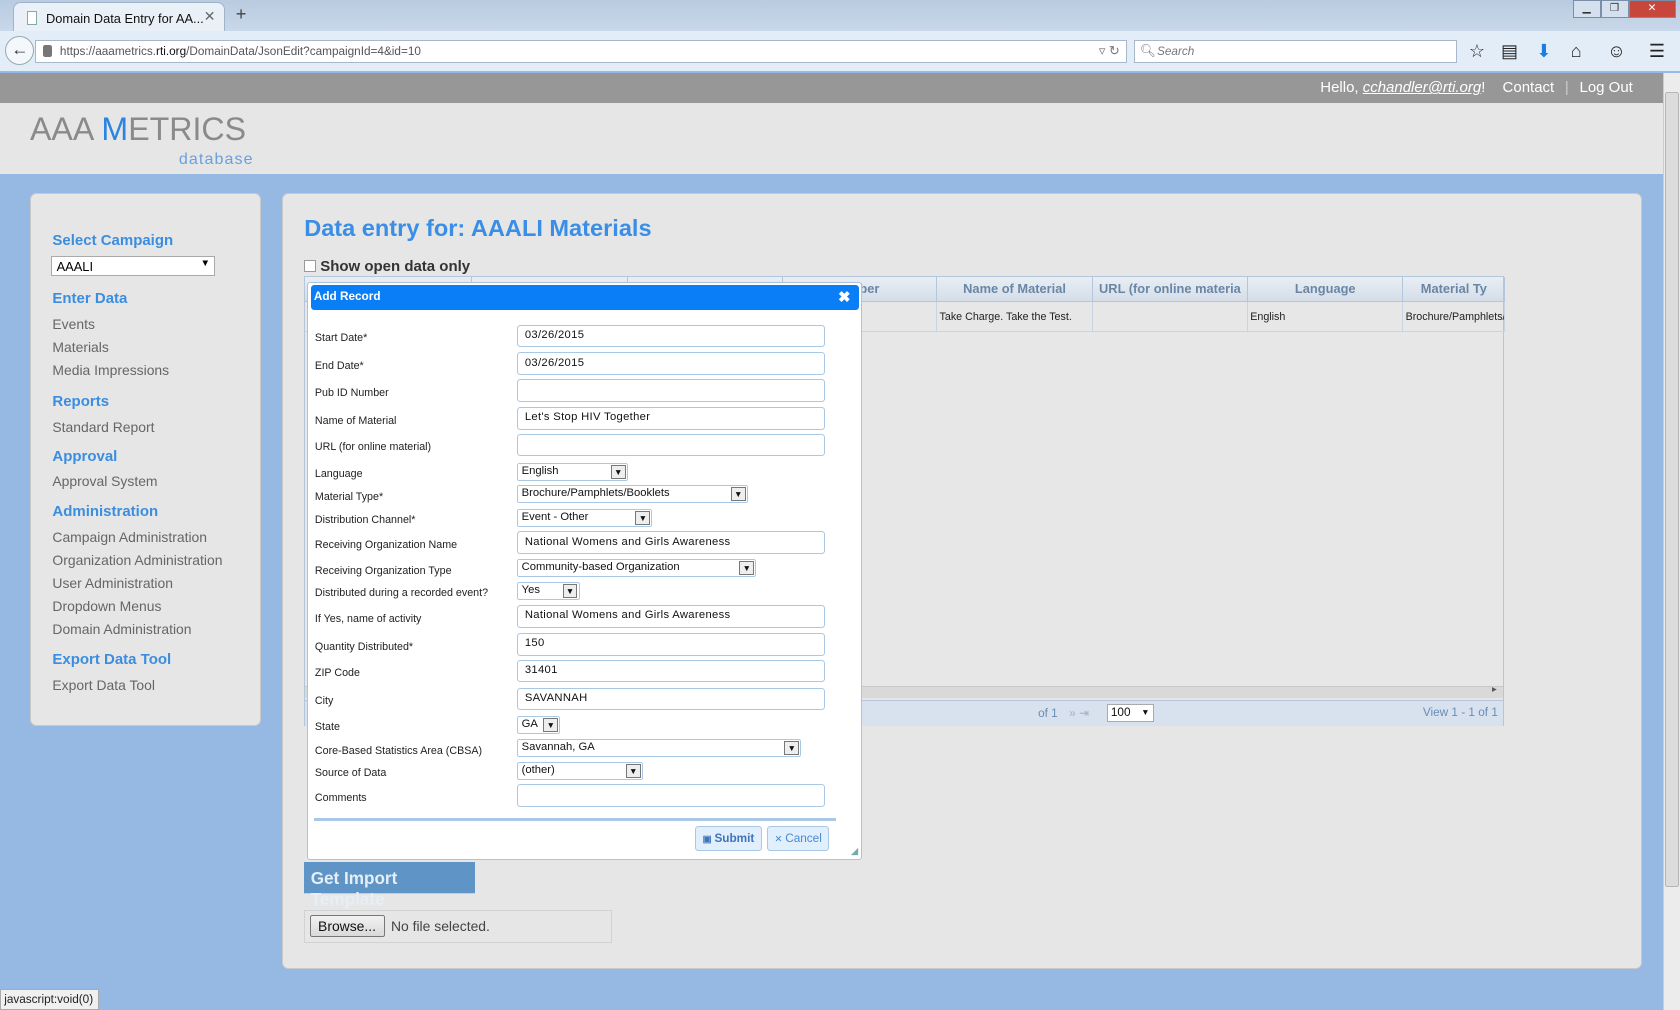 The height and width of the screenshot is (1010, 1680). What do you see at coordinates (355, 420) in the screenshot?
I see `field-label: Name of Material` at bounding box center [355, 420].